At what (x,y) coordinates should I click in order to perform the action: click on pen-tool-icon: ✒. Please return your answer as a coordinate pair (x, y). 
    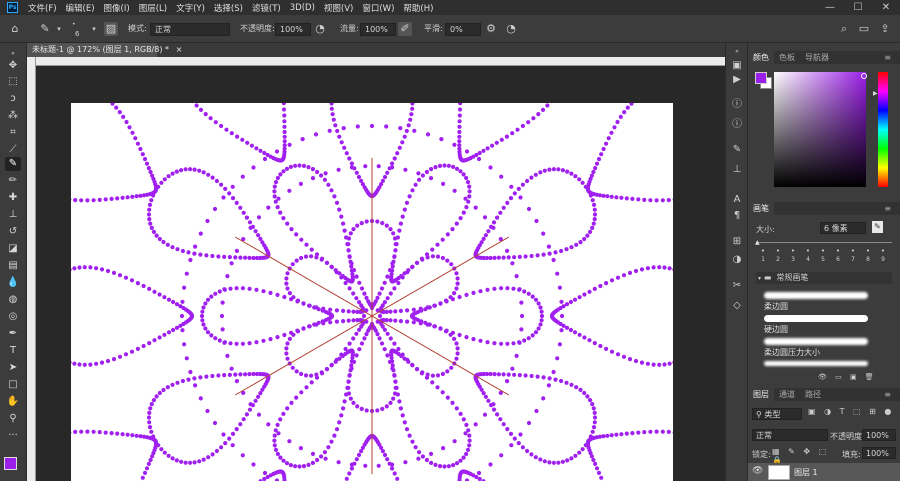
    Looking at the image, I should click on (13, 334).